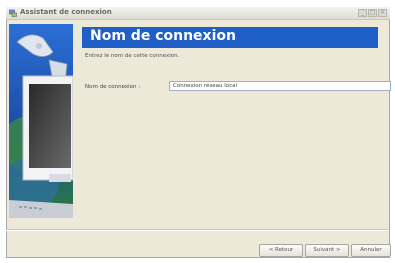  Describe the element at coordinates (382, 13) in the screenshot. I see `close-button: ×` at that location.